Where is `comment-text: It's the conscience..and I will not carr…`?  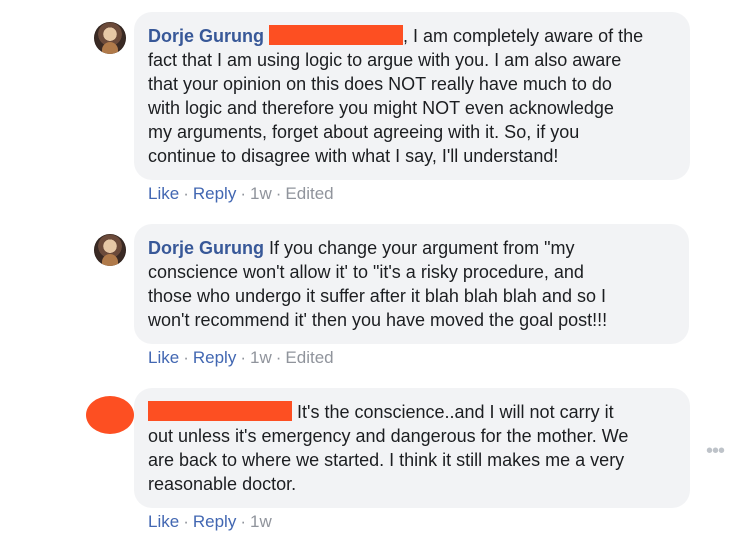
comment-text: It's the conscience..and I will not carr… is located at coordinates (388, 447).